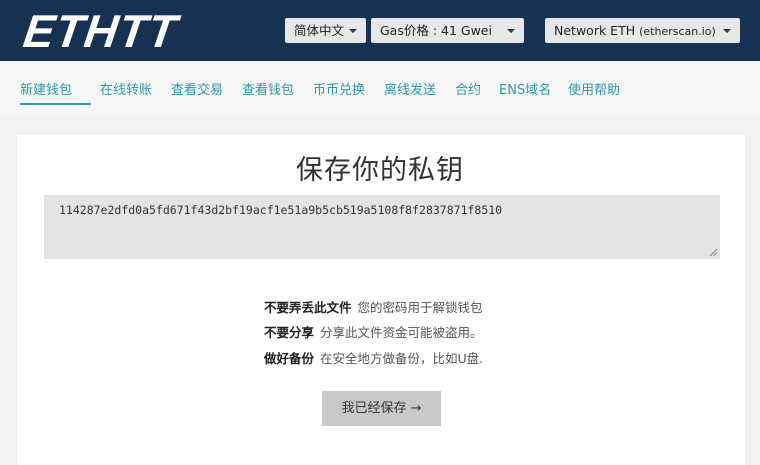 Image resolution: width=760 pixels, height=465 pixels. Describe the element at coordinates (420, 307) in the screenshot. I see `note-text: 您的密码用于解锁钱包` at that location.